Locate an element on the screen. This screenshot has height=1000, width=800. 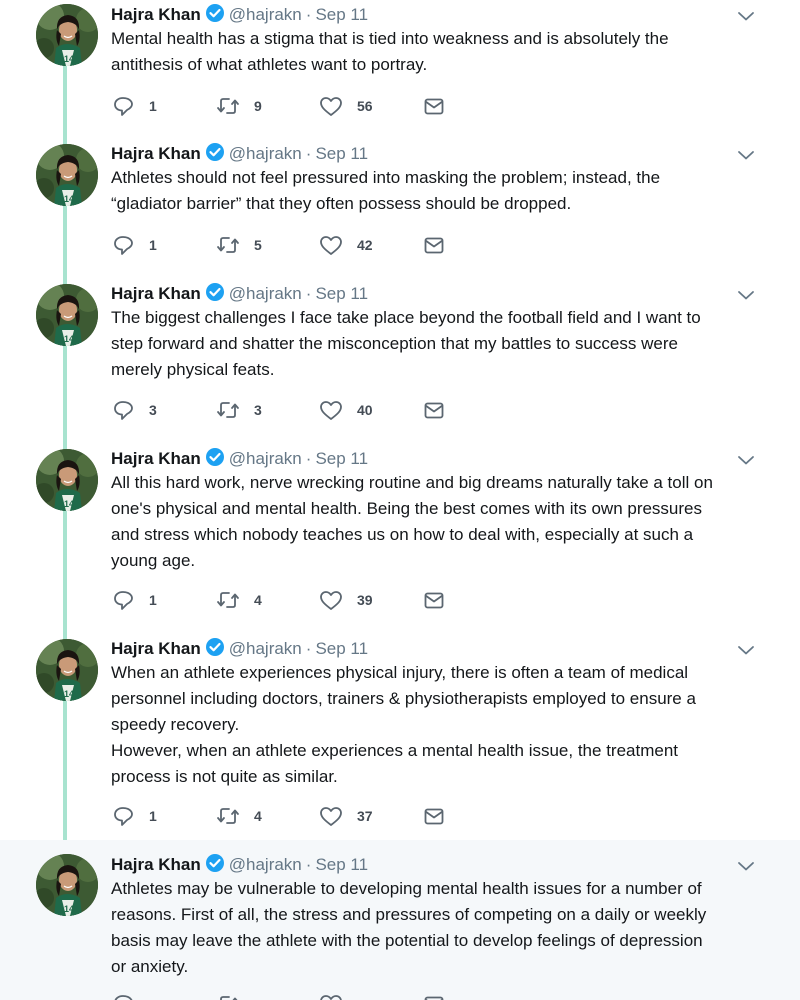
tweet-actions: 1 4 37 is located at coordinates (293, 816).